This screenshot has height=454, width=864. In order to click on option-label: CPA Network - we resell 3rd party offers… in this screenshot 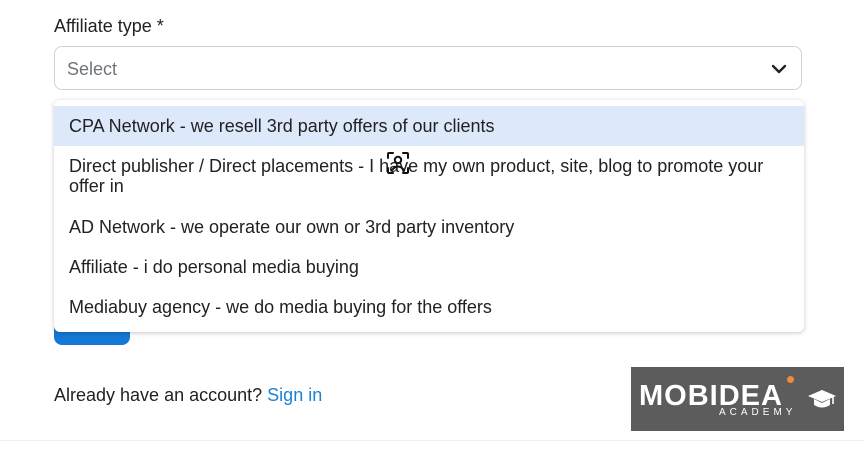, I will do `click(282, 126)`.